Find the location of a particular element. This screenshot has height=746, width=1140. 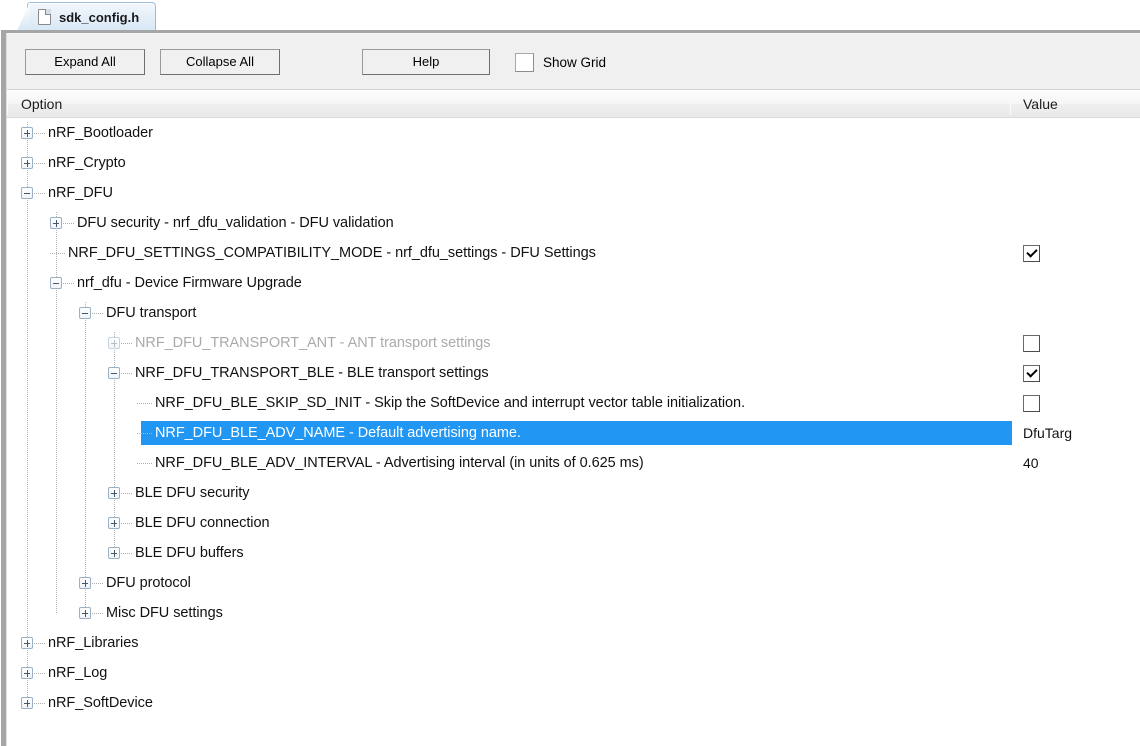

tree-row-option-cell: nRF_Log is located at coordinates (64, 673).